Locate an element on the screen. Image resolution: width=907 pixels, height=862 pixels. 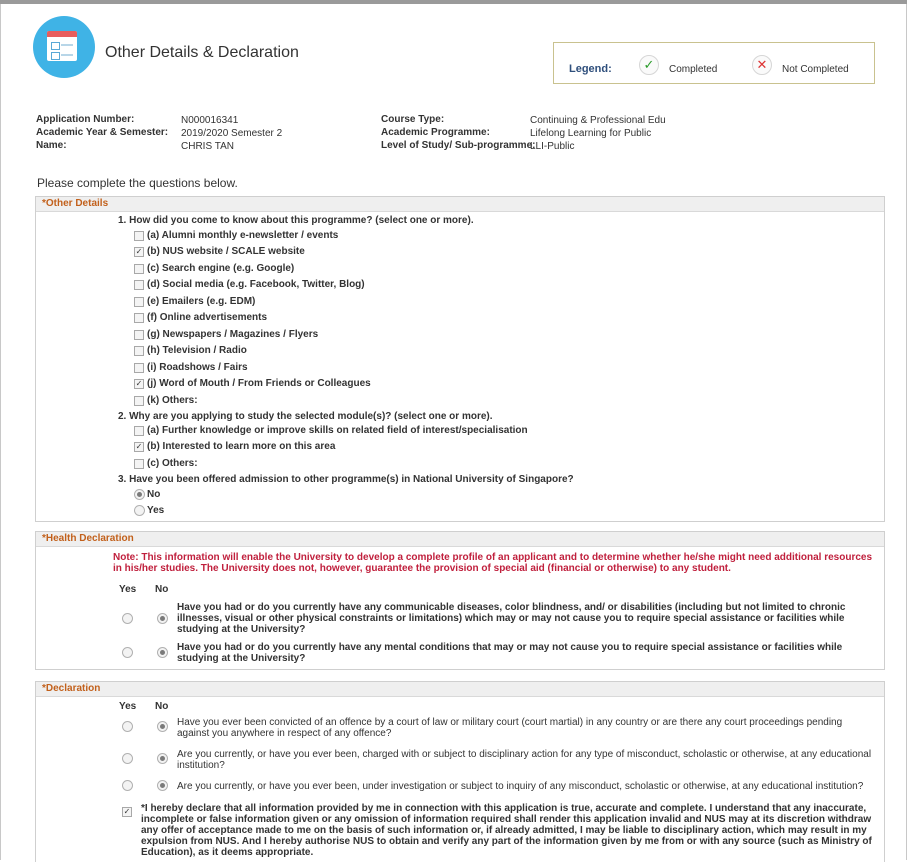
q1-option-e: (e) Emailers (e.g. EDM) is located at coordinates (201, 301).